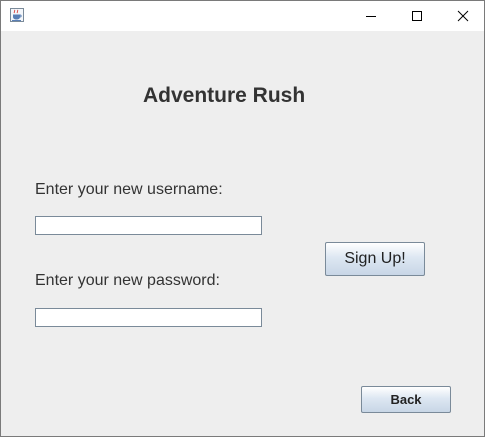 This screenshot has width=485, height=437. What do you see at coordinates (148, 225) in the screenshot?
I see `username-field` at bounding box center [148, 225].